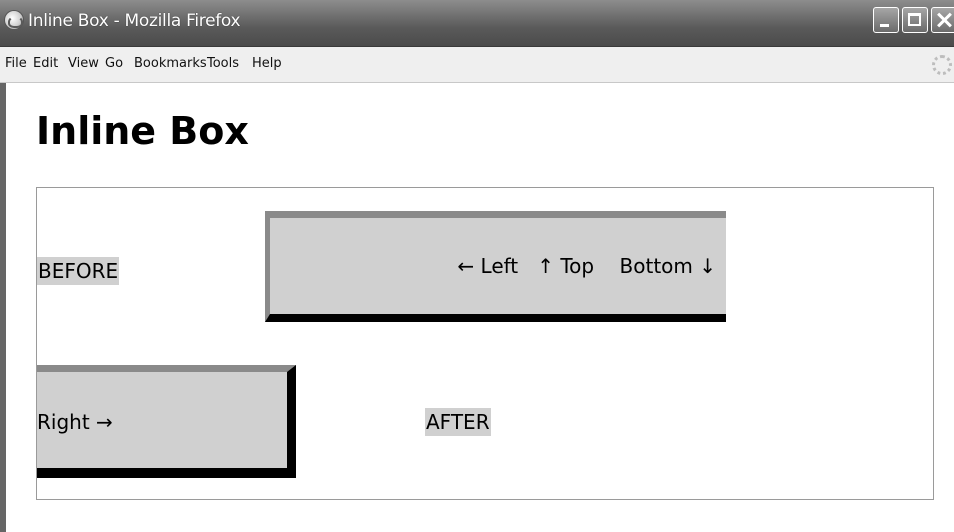 This screenshot has width=954, height=532. What do you see at coordinates (223, 63) in the screenshot?
I see `menu-tools: Tools` at bounding box center [223, 63].